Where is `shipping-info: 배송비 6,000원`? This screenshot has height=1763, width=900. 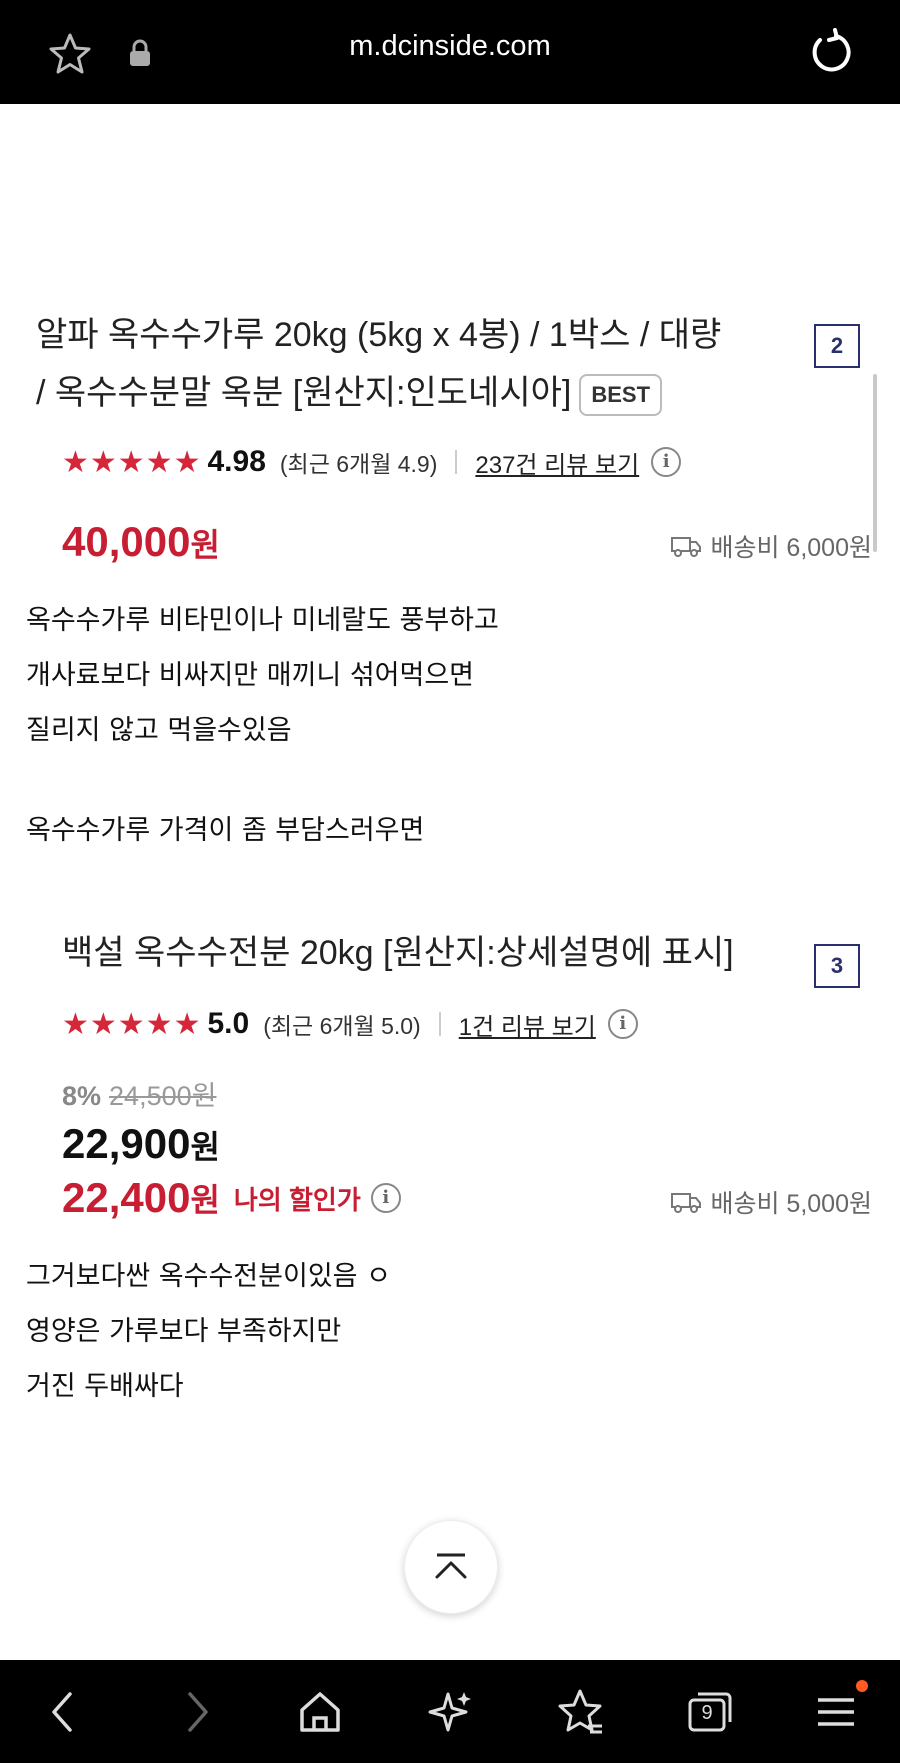
shipping-info: 배송비 6,000원 is located at coordinates (771, 546).